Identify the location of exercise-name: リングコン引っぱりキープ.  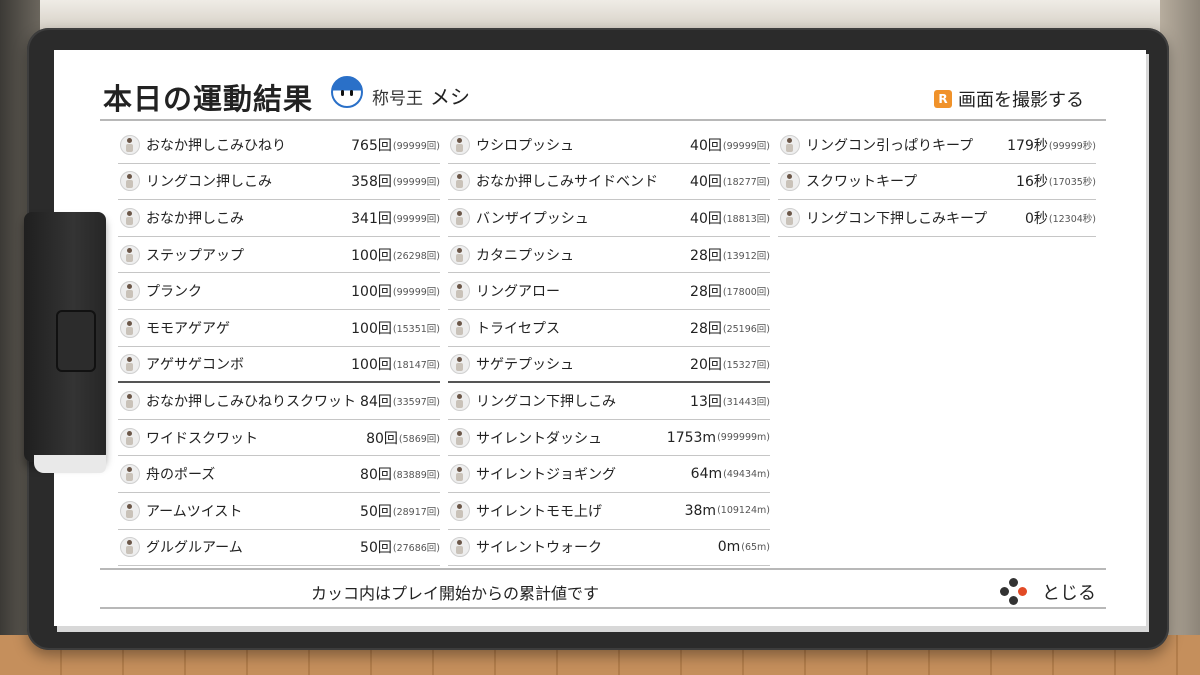
(890, 145).